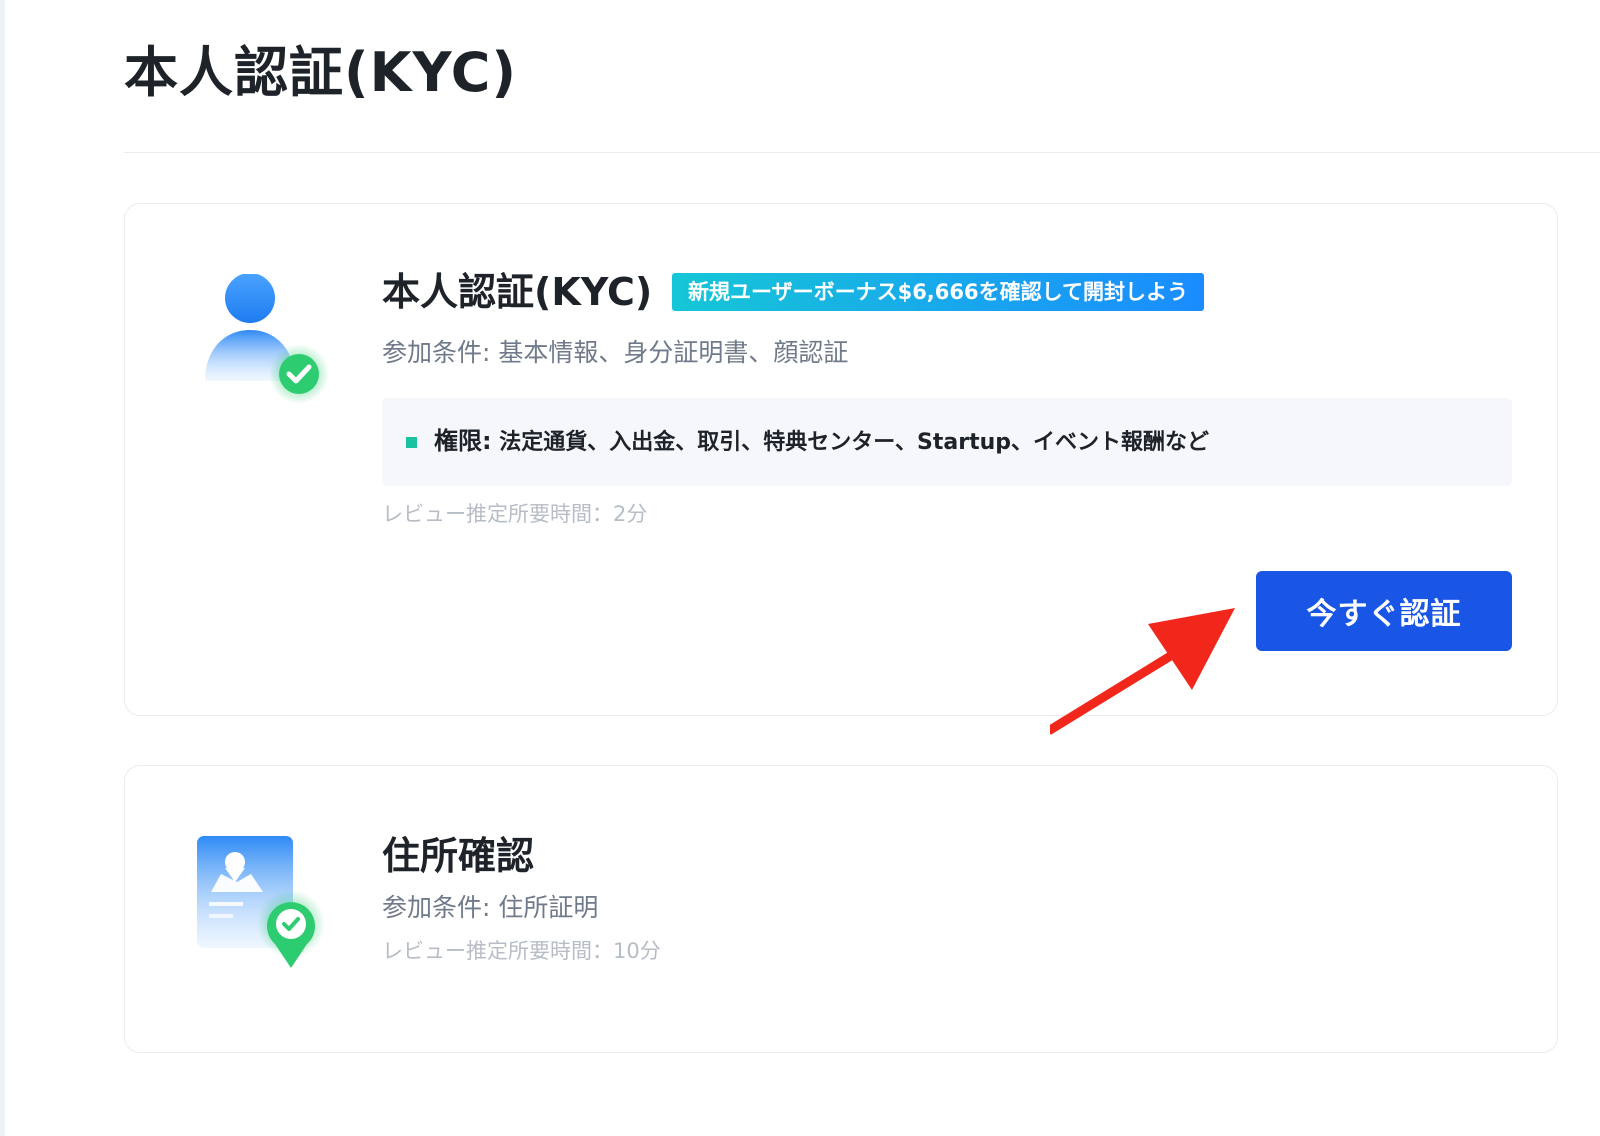 This screenshot has height=1136, width=1600. I want to click on address-card-title: 住所確認, so click(458, 856).